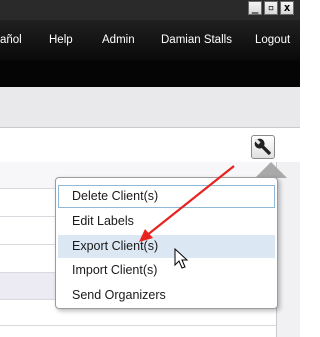 Image resolution: width=320 pixels, height=337 pixels. Describe the element at coordinates (150, 40) in the screenshot. I see `top-nav-bar: añol Help Admin Damian Stalls Logout` at that location.